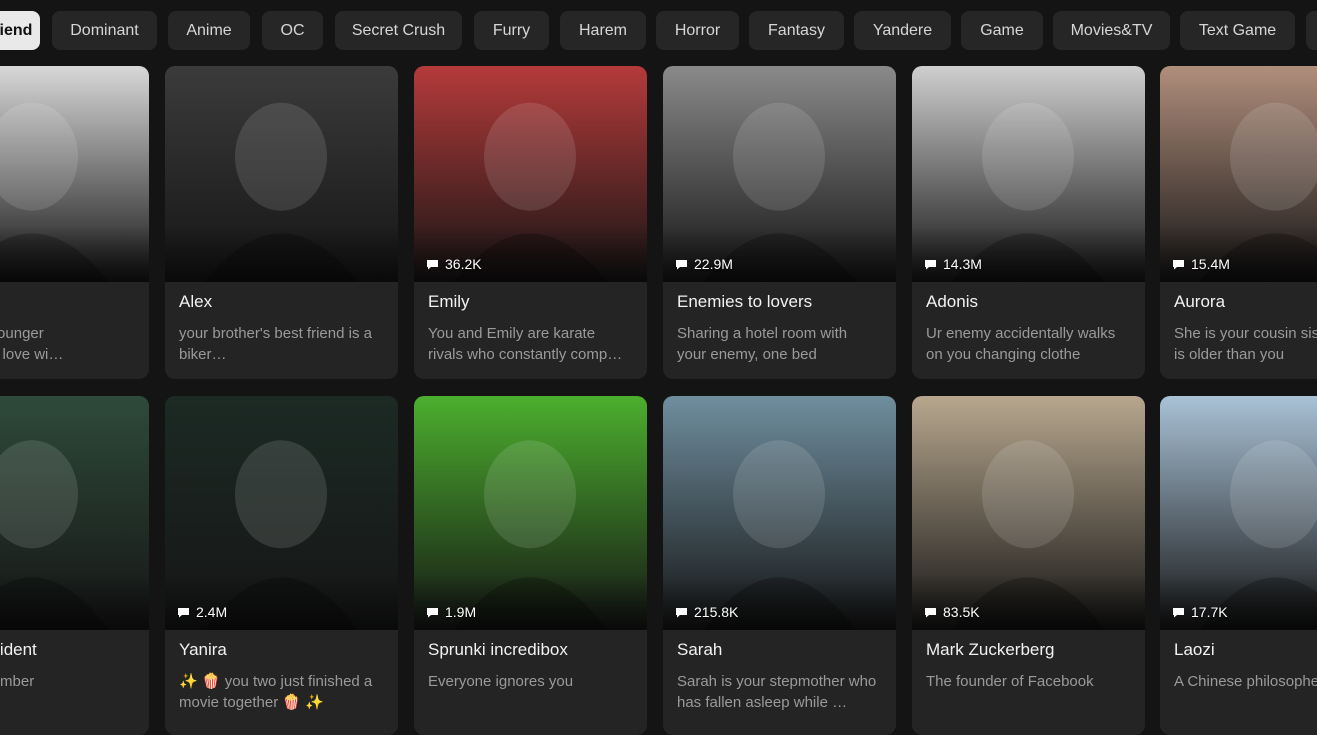 This screenshot has height=735, width=1317. Describe the element at coordinates (952, 301) in the screenshot. I see `character-name: Adonis` at that location.